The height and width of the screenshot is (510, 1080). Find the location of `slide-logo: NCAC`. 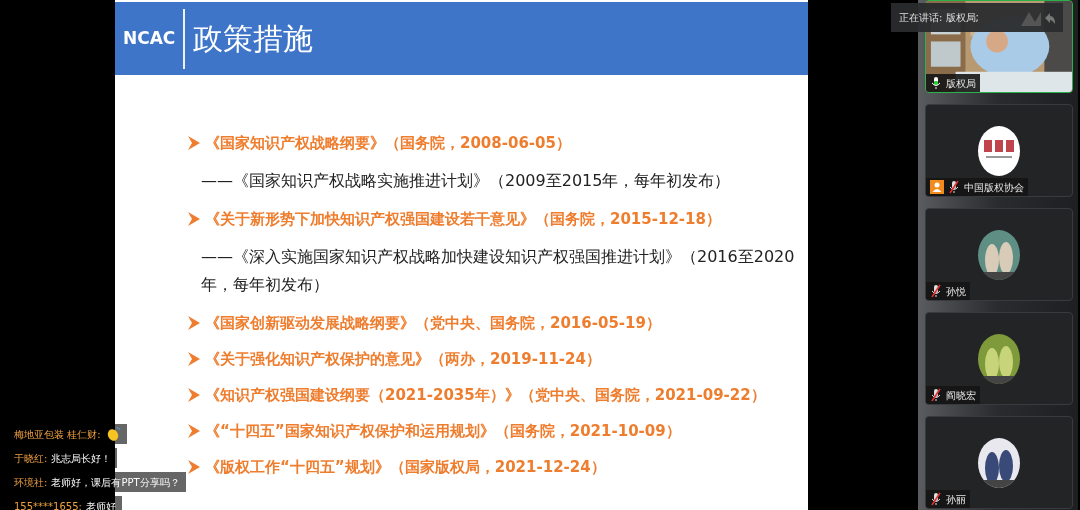

slide-logo: NCAC is located at coordinates (149, 38).